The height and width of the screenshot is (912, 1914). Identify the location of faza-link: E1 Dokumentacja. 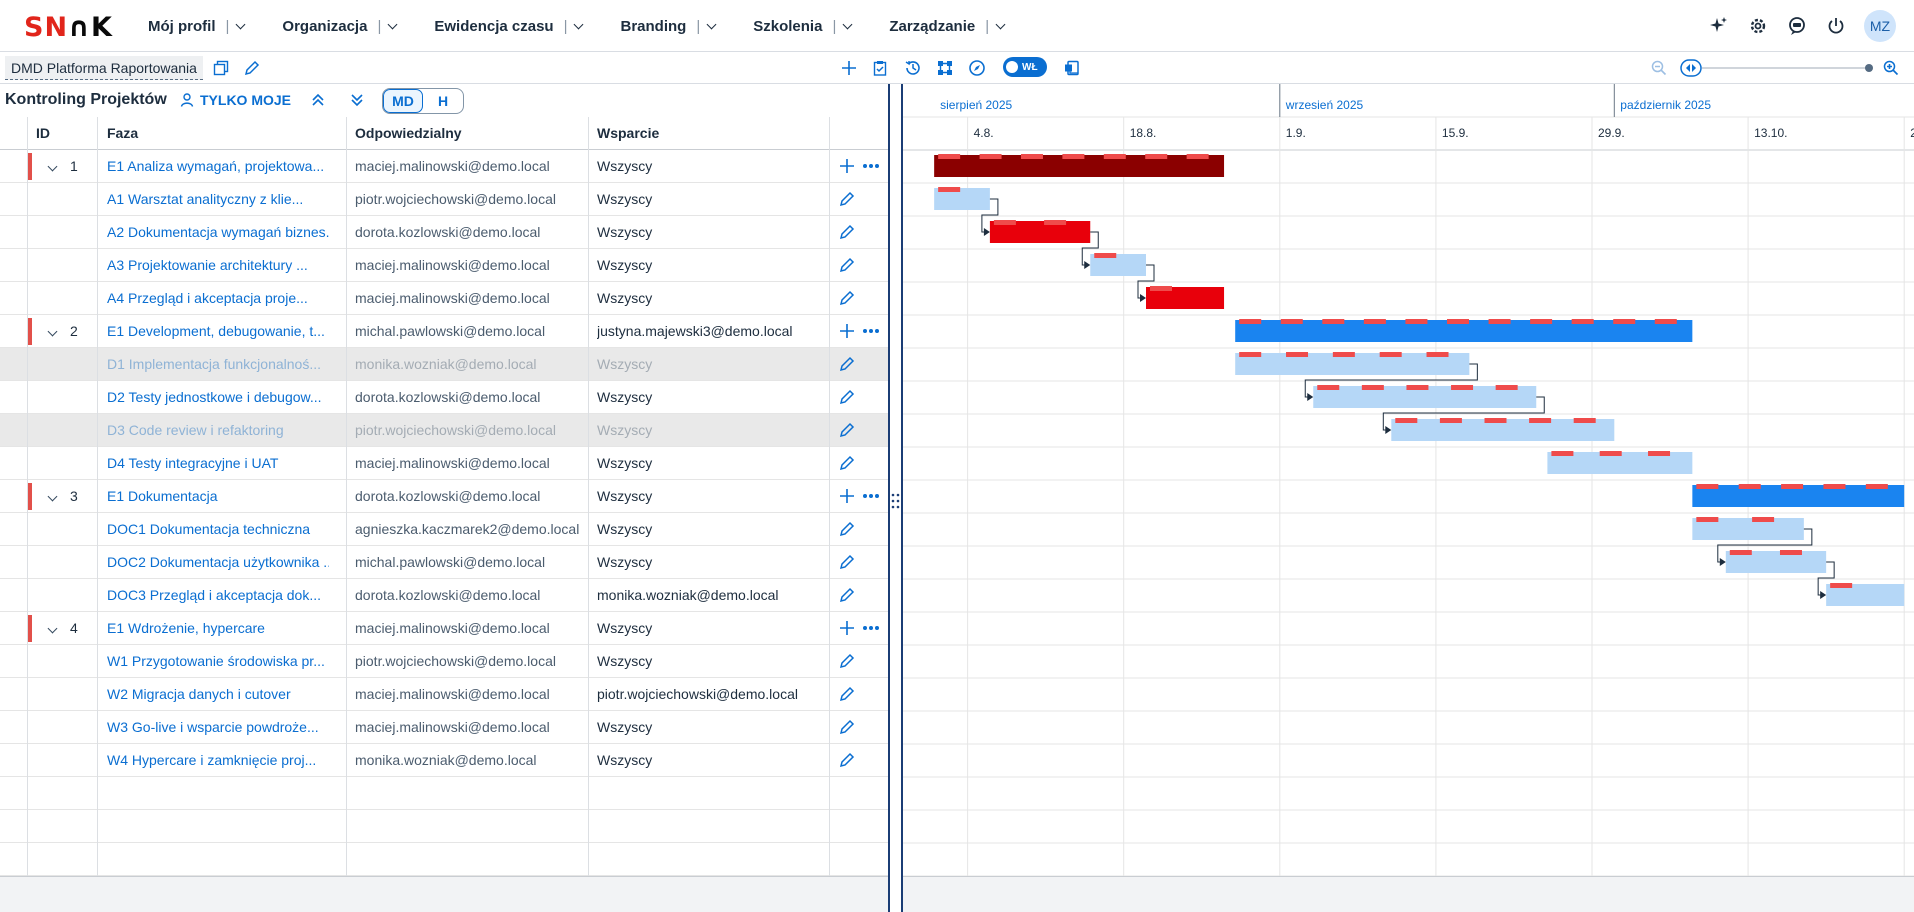
(218, 496).